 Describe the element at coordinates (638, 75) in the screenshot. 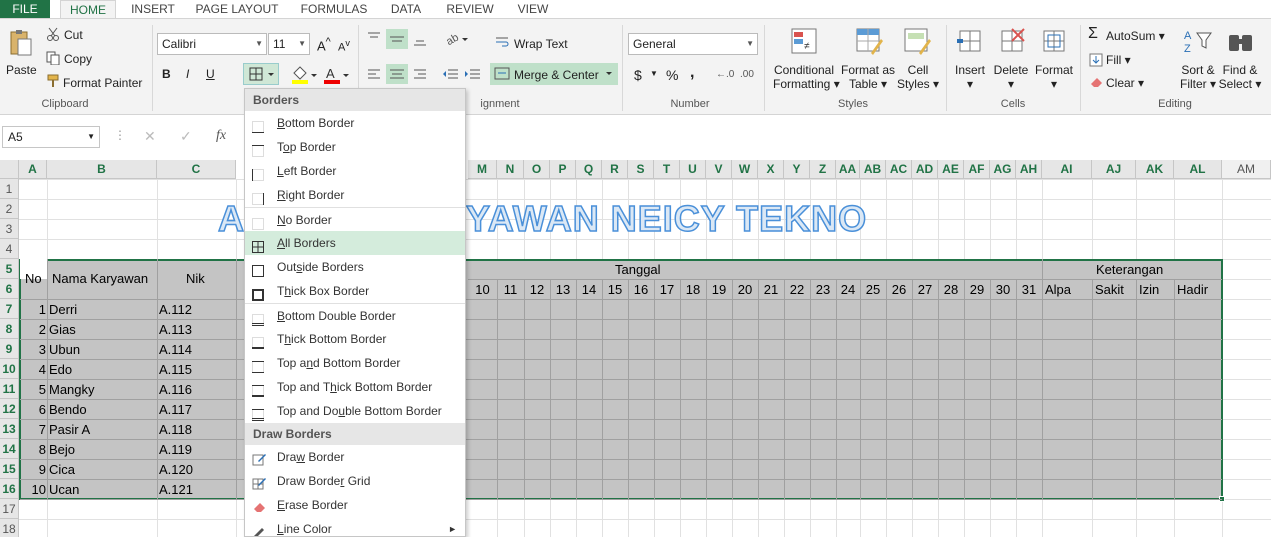

I see `currency-button: $` at that location.